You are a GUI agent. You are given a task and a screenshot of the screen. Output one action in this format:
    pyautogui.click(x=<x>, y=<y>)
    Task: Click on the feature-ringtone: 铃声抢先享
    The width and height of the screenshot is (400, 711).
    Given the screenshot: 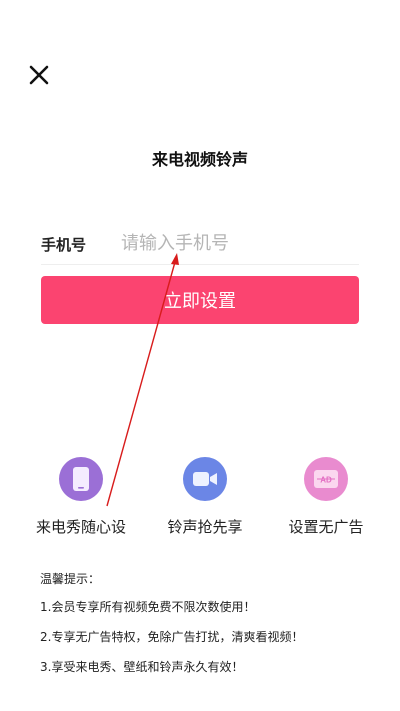 What is the action you would take?
    pyautogui.click(x=205, y=497)
    